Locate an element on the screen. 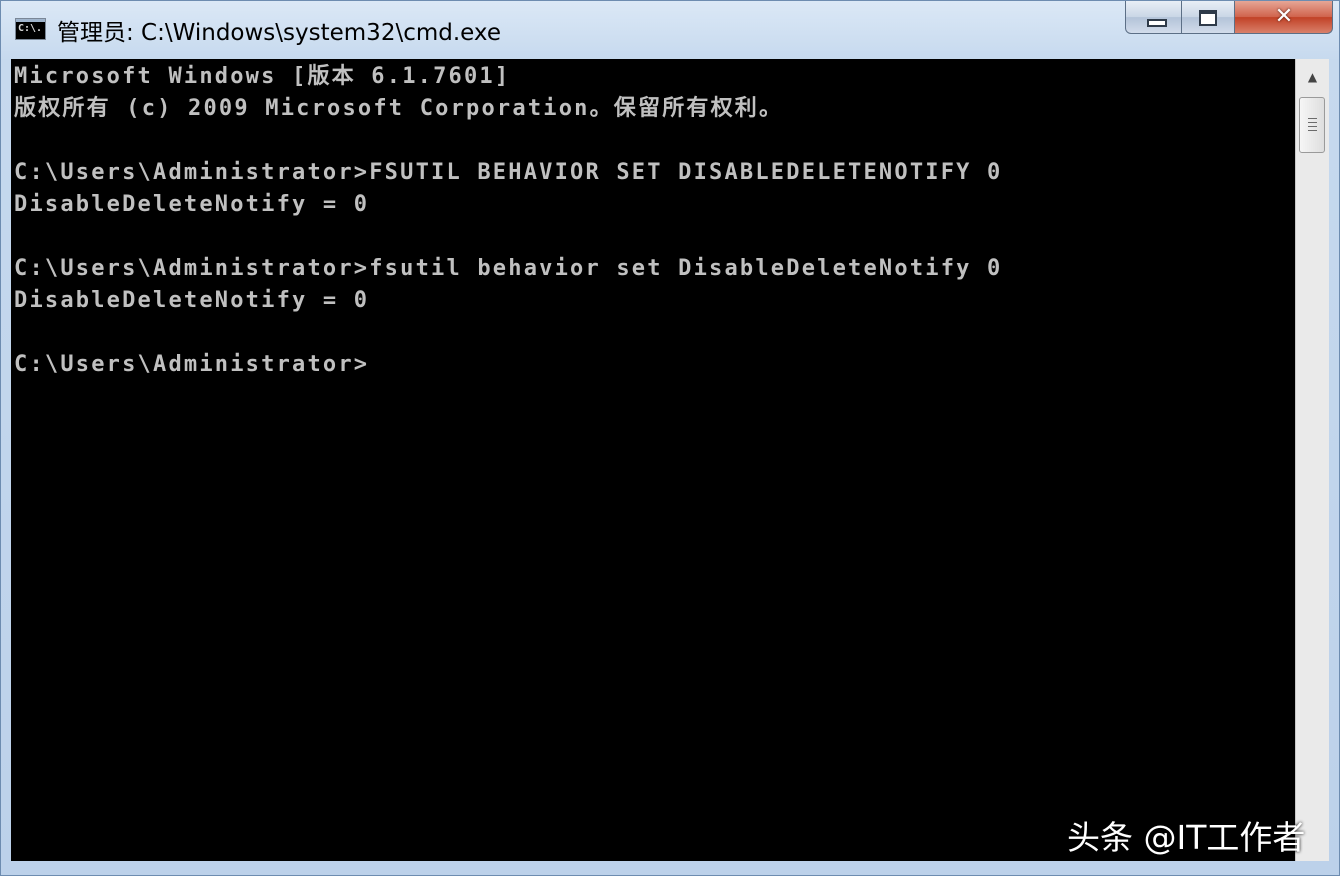  cmd-icon: C:\. is located at coordinates (30, 29).